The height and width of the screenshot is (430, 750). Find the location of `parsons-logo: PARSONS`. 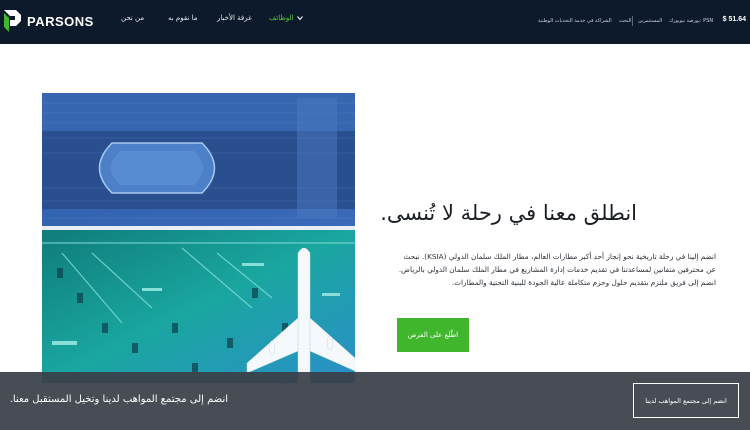

parsons-logo: PARSONS is located at coordinates (49, 21).